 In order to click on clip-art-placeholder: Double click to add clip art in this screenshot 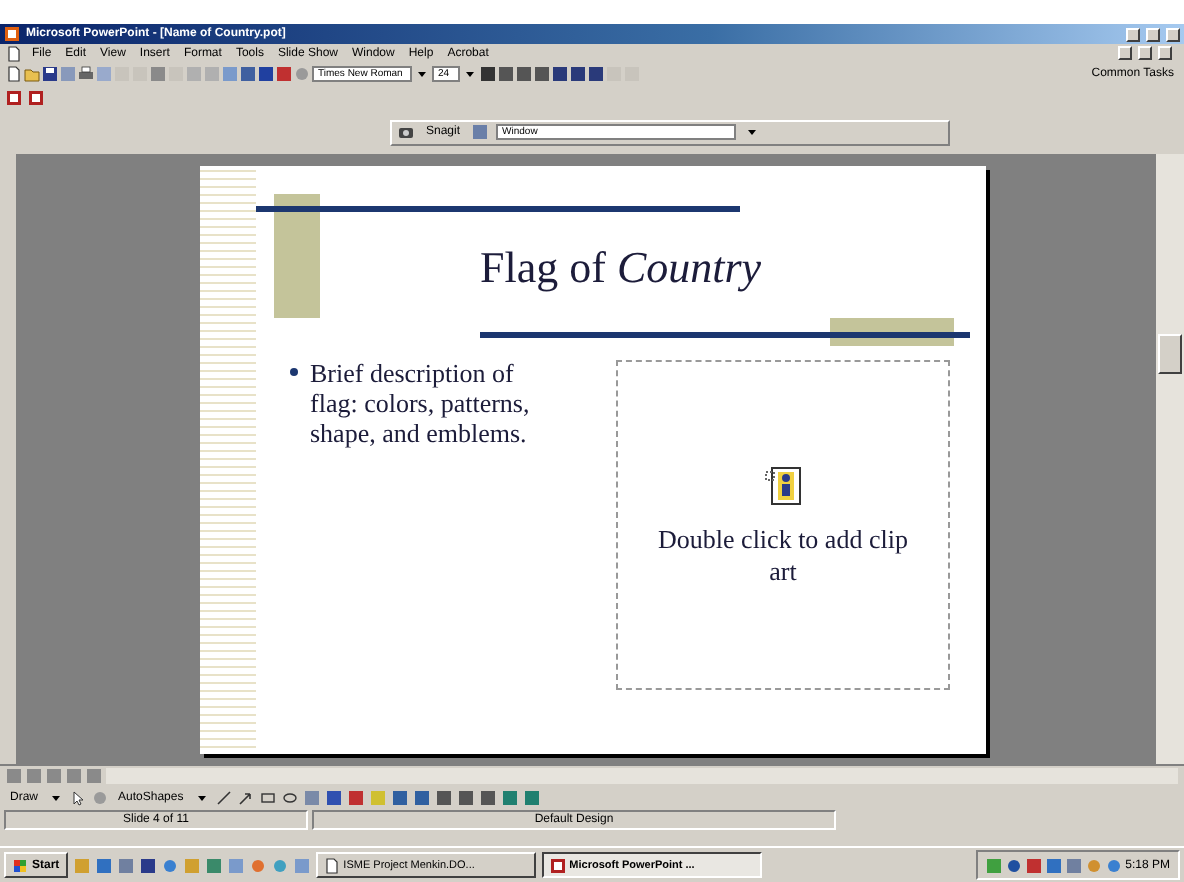, I will do `click(783, 525)`.